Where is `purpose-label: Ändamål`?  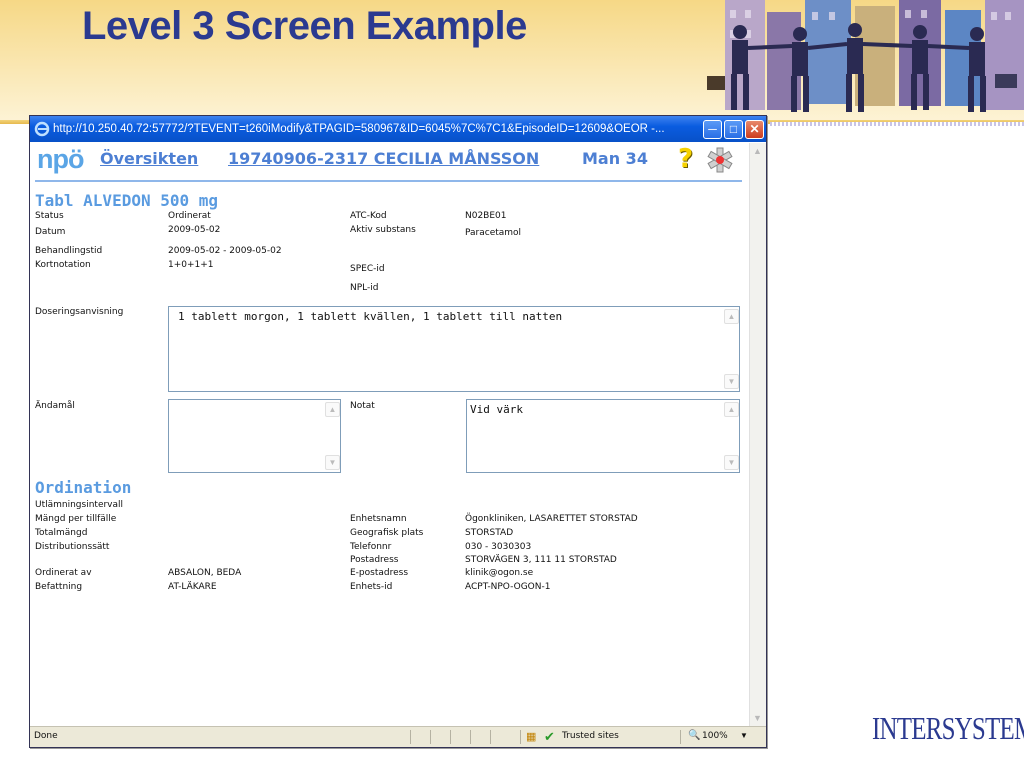
purpose-label: Ändamål is located at coordinates (55, 406).